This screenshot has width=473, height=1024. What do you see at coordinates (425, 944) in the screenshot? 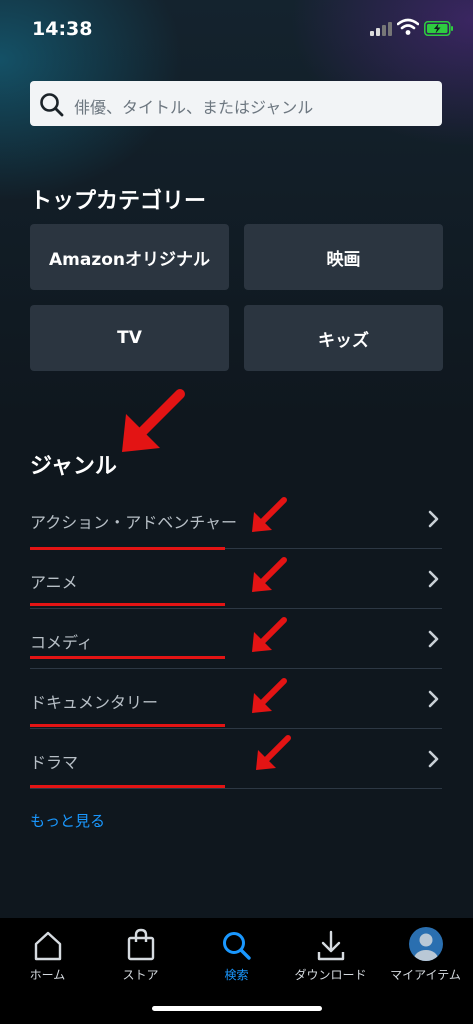
I see `avatar` at bounding box center [425, 944].